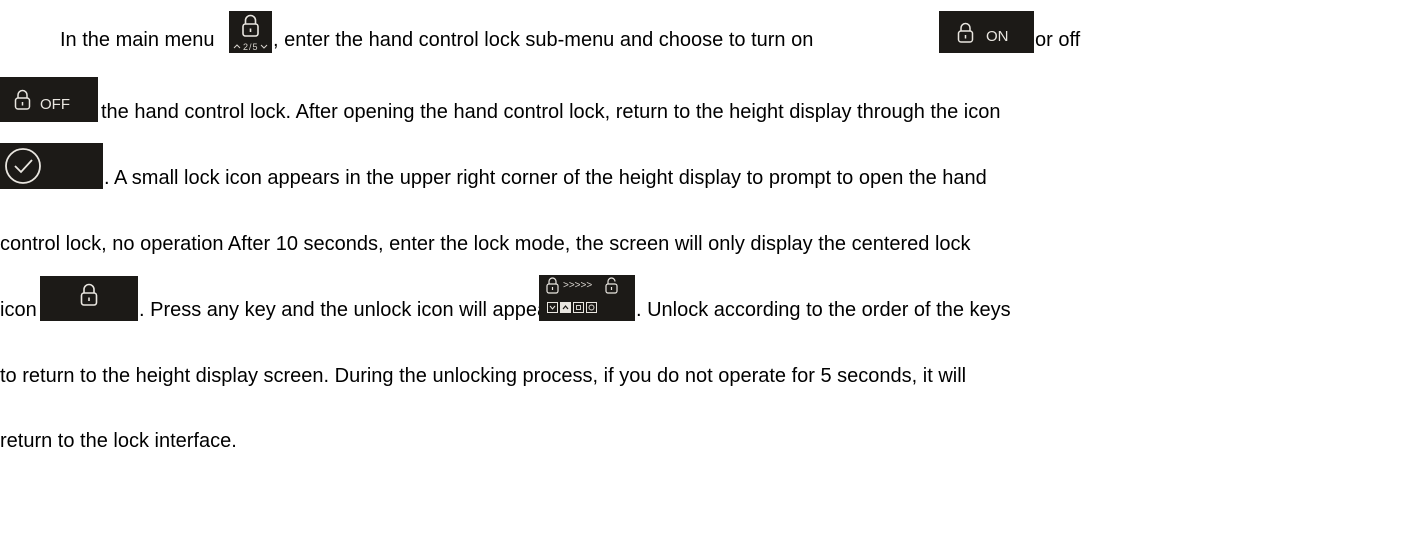 Image resolution: width=1412 pixels, height=560 pixels. What do you see at coordinates (118, 441) in the screenshot?
I see `text-line-7: return to the lock interface.` at bounding box center [118, 441].